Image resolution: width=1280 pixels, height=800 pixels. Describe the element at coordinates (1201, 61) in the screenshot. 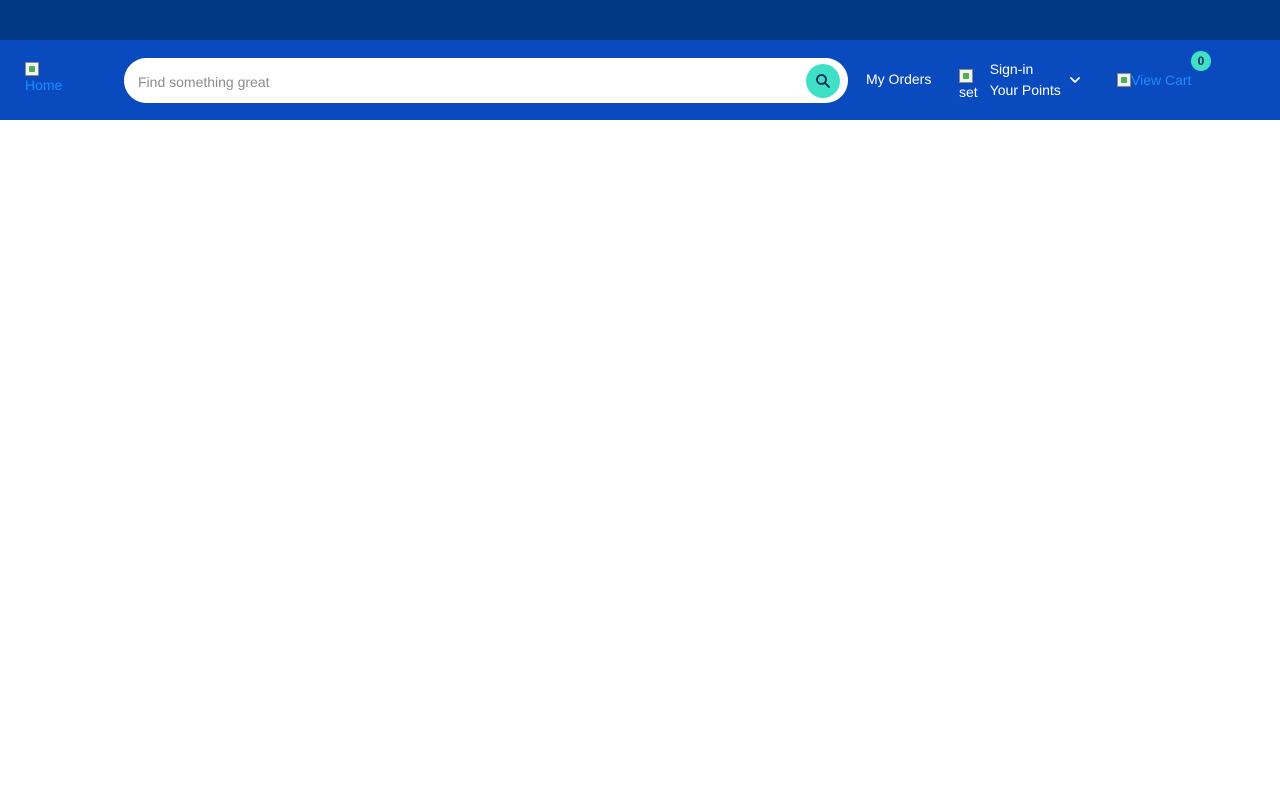

I see `cart-count-badge: 0` at that location.